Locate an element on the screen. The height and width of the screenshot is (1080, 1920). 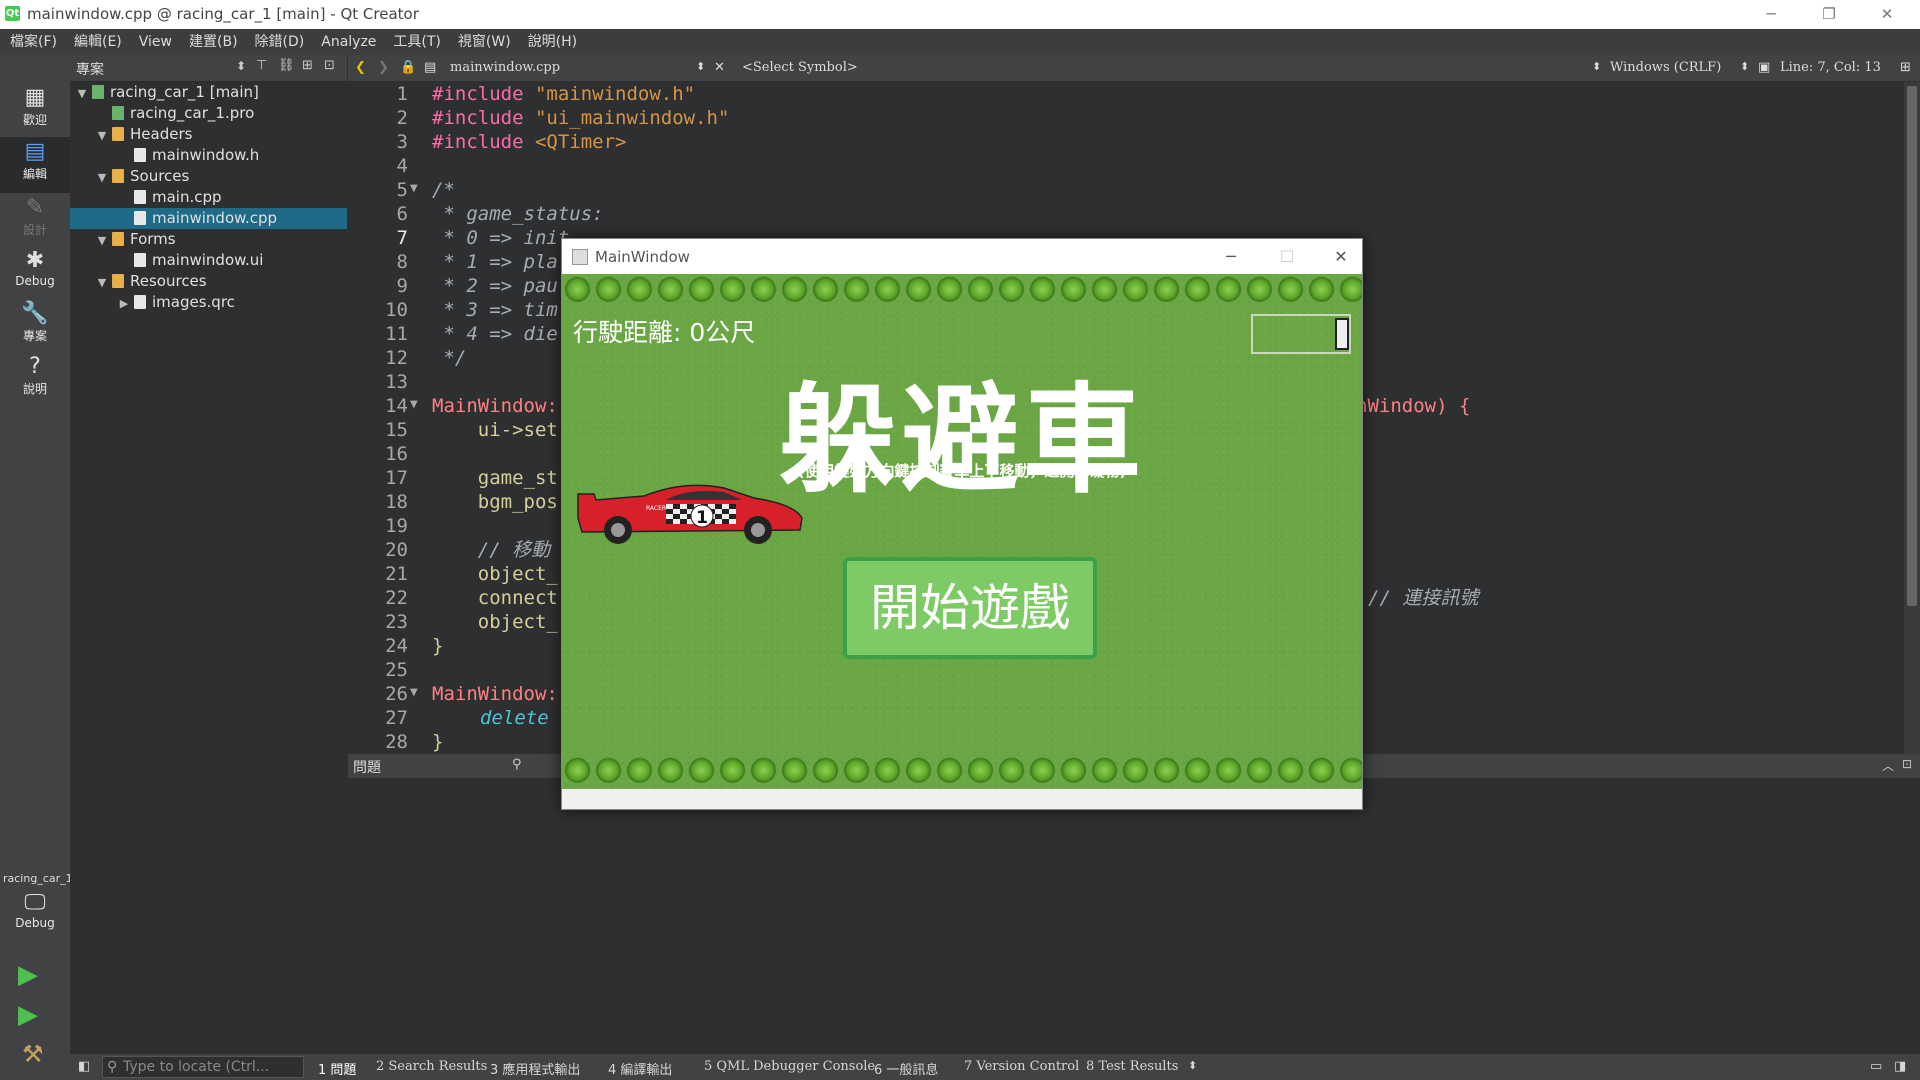
kit-selector: 🖵 Debug is located at coordinates (35, 915).